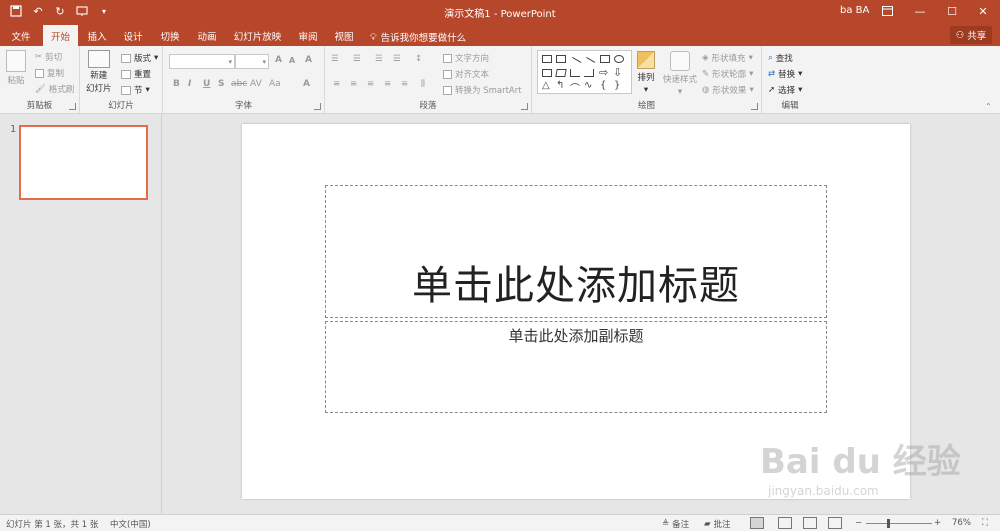 This screenshot has width=1000, height=531. Describe the element at coordinates (221, 84) in the screenshot. I see `shadow-button: S` at that location.